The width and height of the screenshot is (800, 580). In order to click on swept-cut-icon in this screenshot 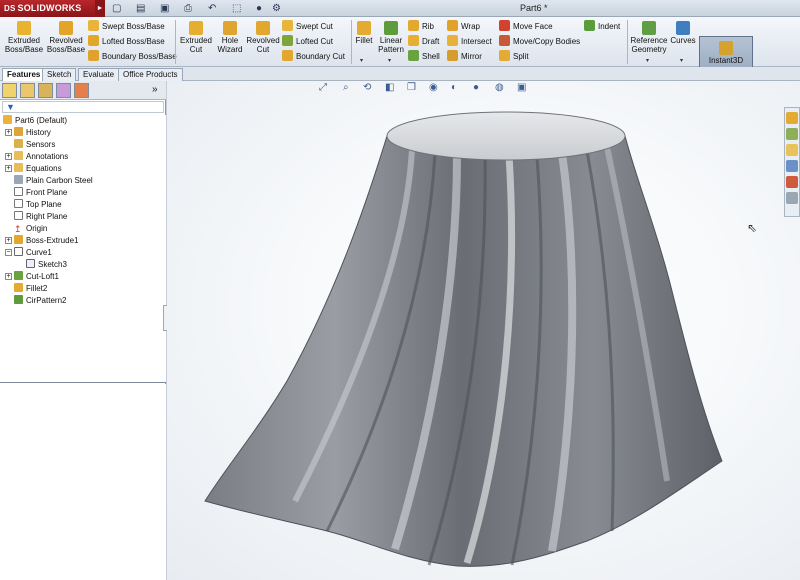, I will do `click(287, 25)`.